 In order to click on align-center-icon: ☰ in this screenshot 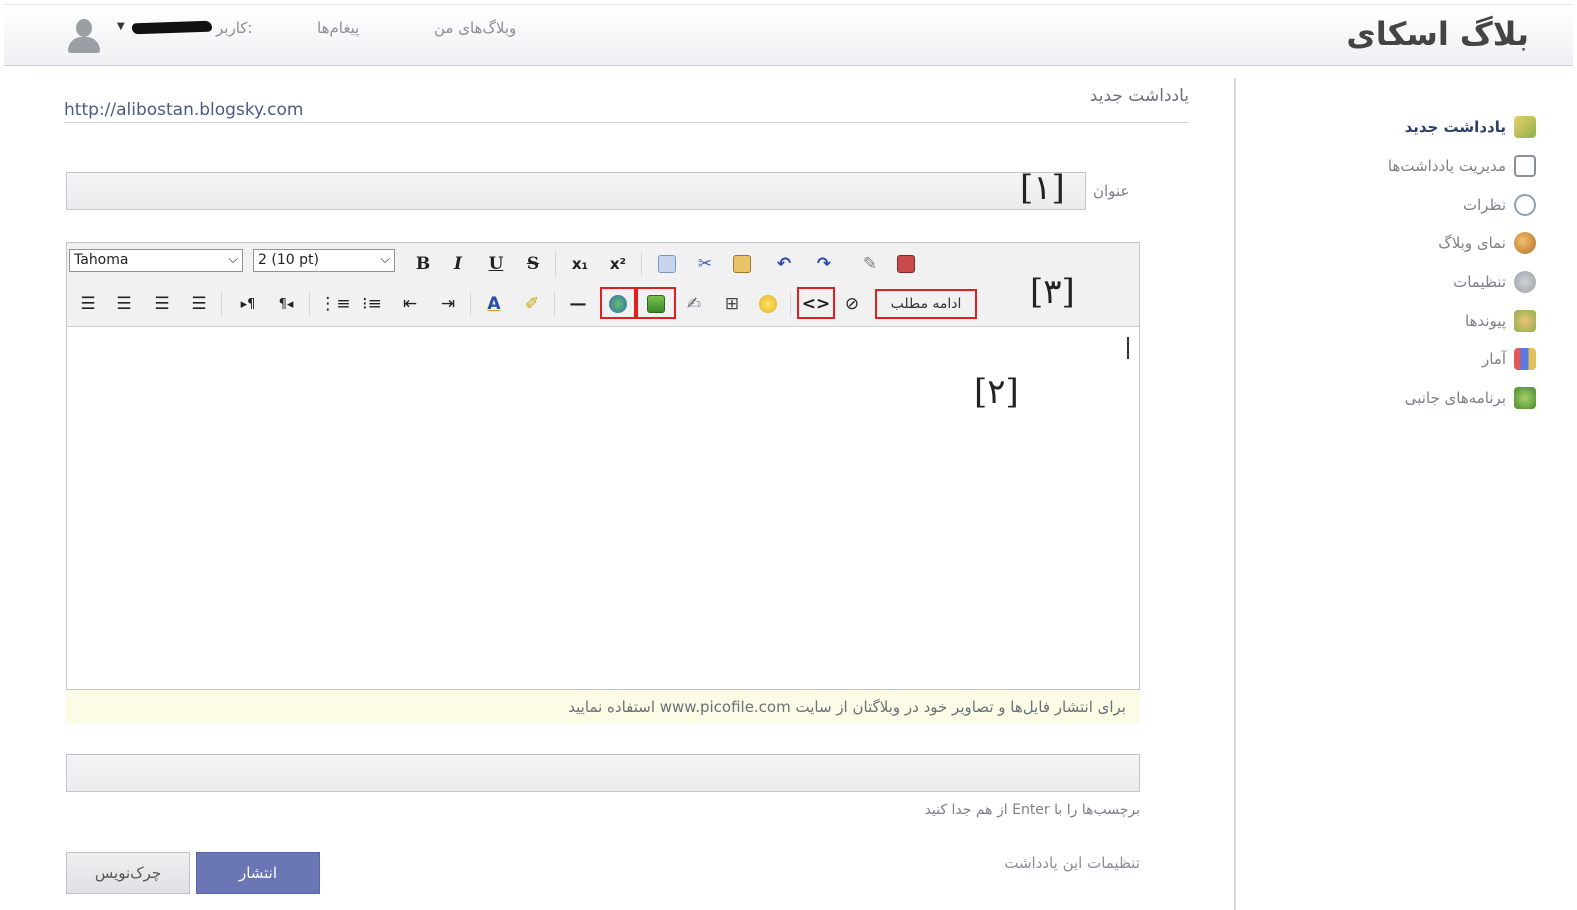, I will do `click(124, 304)`.